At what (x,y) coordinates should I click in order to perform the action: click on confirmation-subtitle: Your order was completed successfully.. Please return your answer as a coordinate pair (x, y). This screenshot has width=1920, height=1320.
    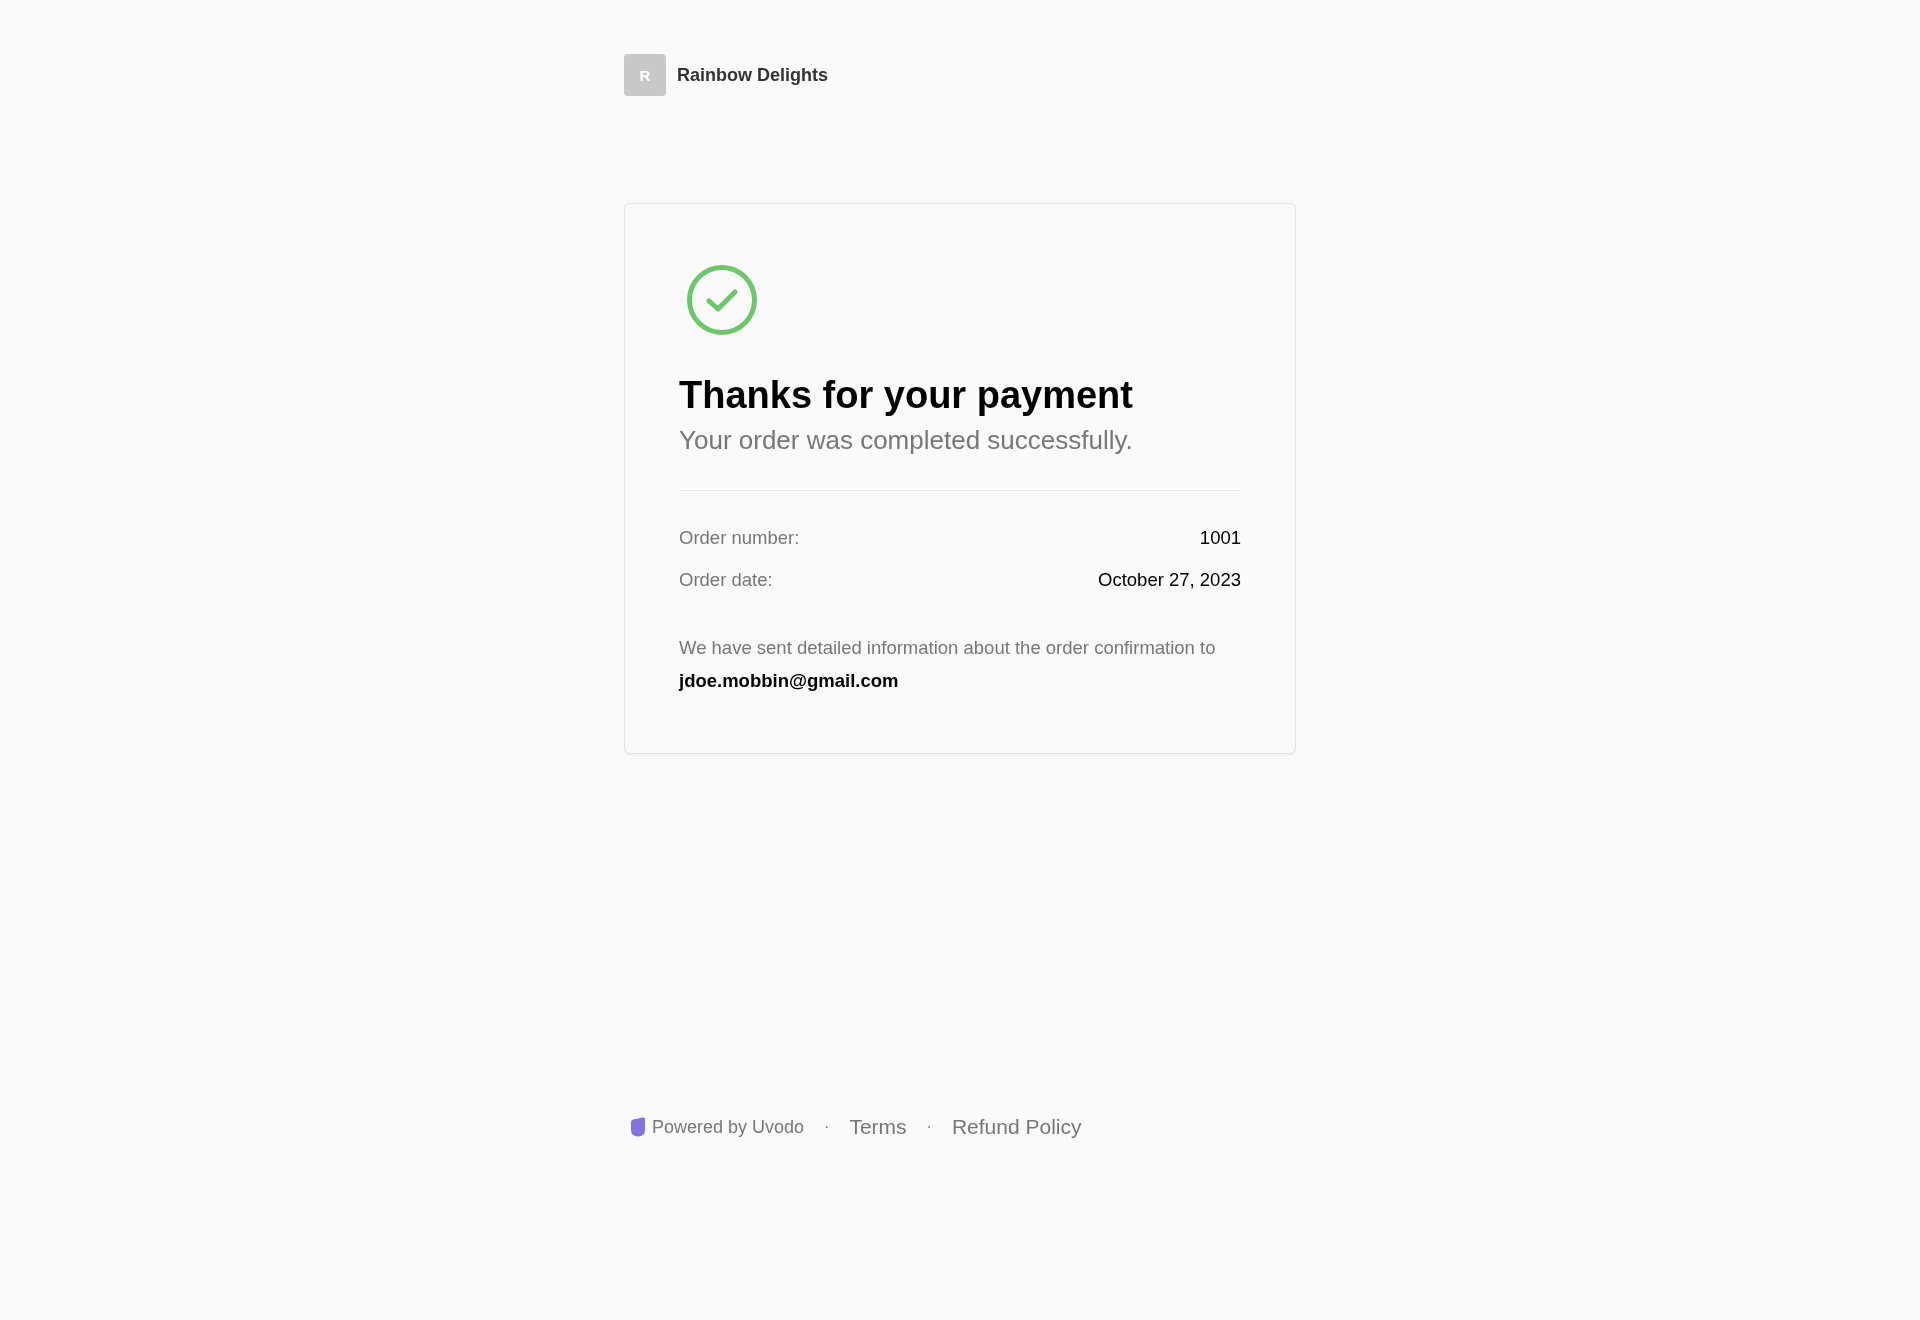
    Looking at the image, I should click on (906, 440).